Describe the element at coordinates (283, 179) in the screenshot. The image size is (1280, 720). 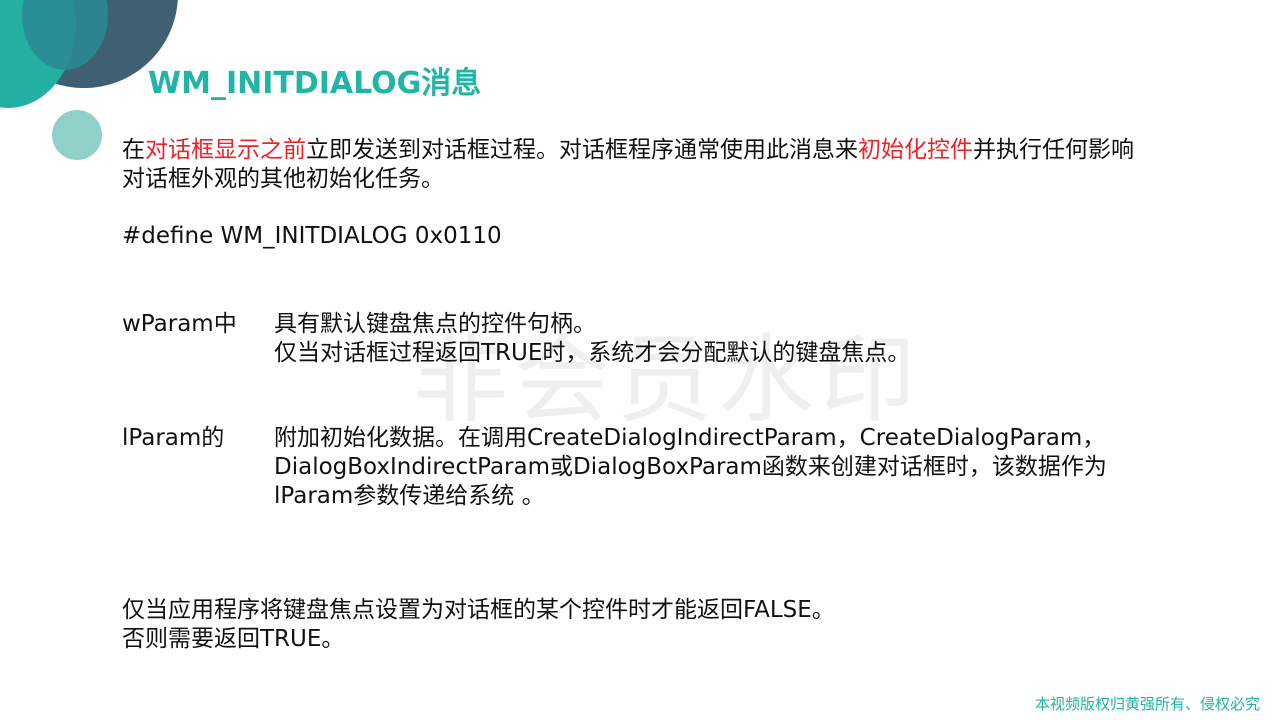
I see `intro-line-2: 对话框外观的其他初始化任务。` at that location.